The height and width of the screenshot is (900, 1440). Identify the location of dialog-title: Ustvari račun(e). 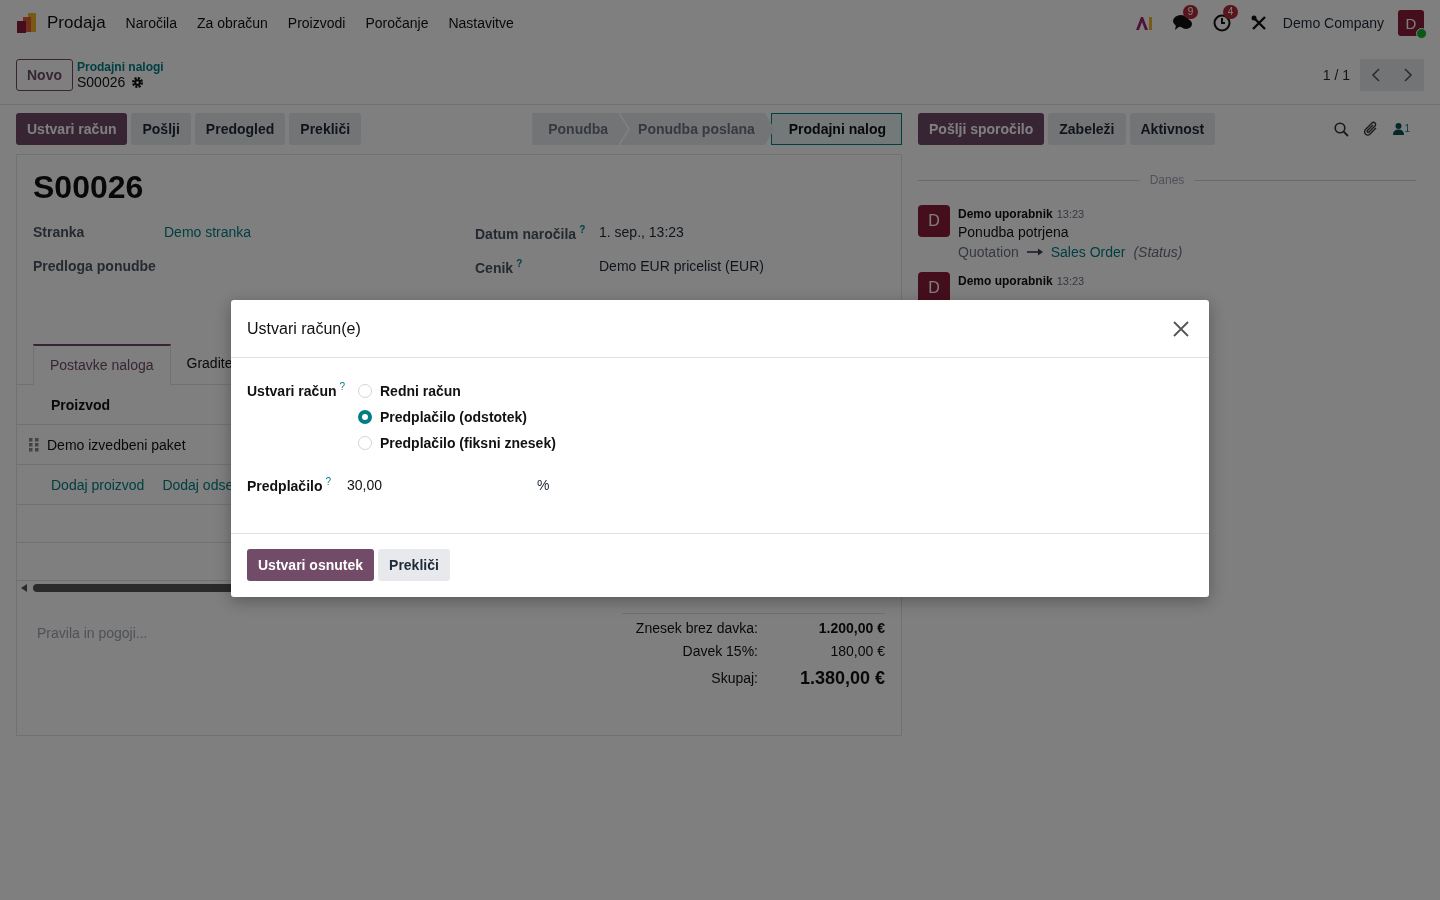
(304, 328).